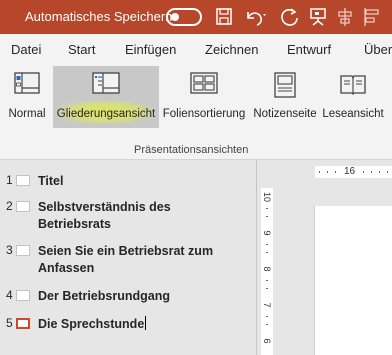 The image size is (392, 355). What do you see at coordinates (267, 305) in the screenshot?
I see `ruler-label: 7` at bounding box center [267, 305].